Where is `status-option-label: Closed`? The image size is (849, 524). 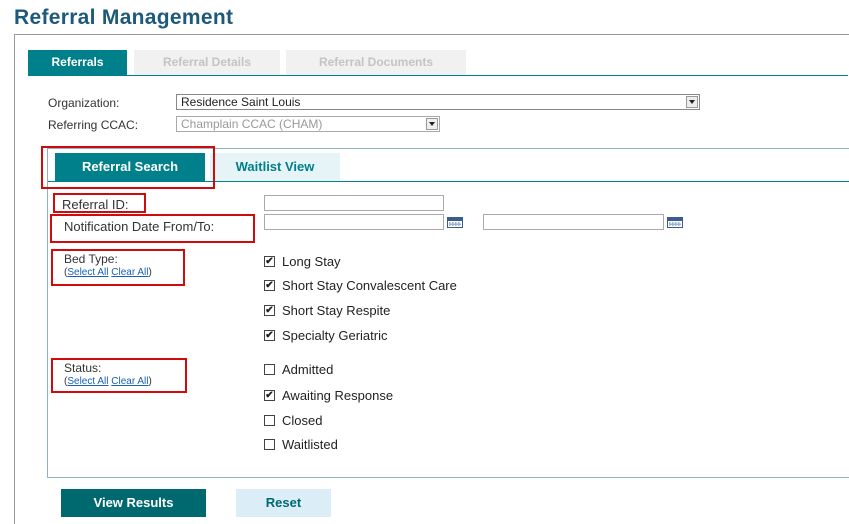 status-option-label: Closed is located at coordinates (302, 420).